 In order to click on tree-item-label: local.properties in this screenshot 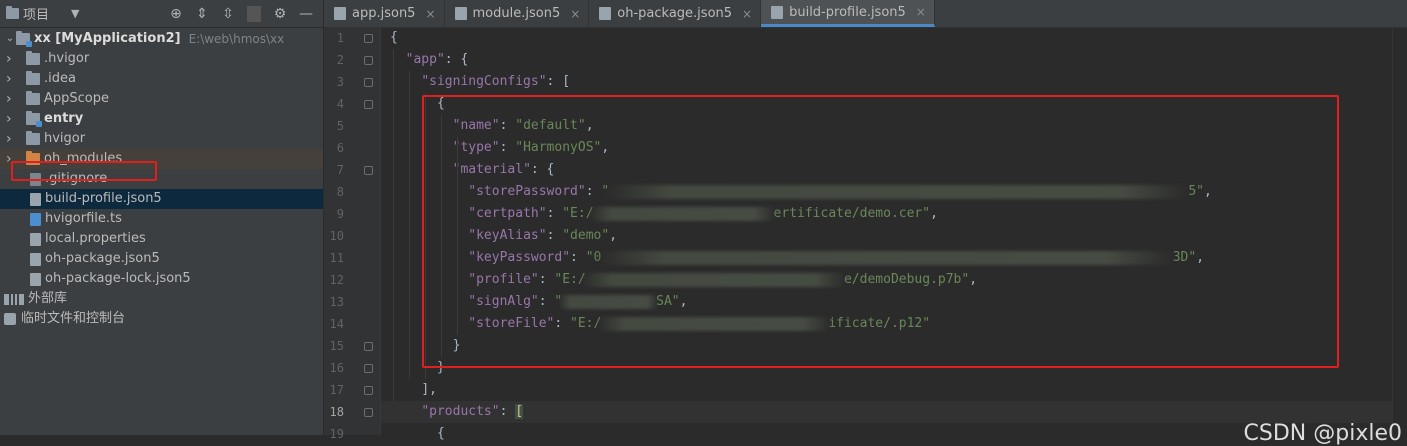, I will do `click(95, 238)`.